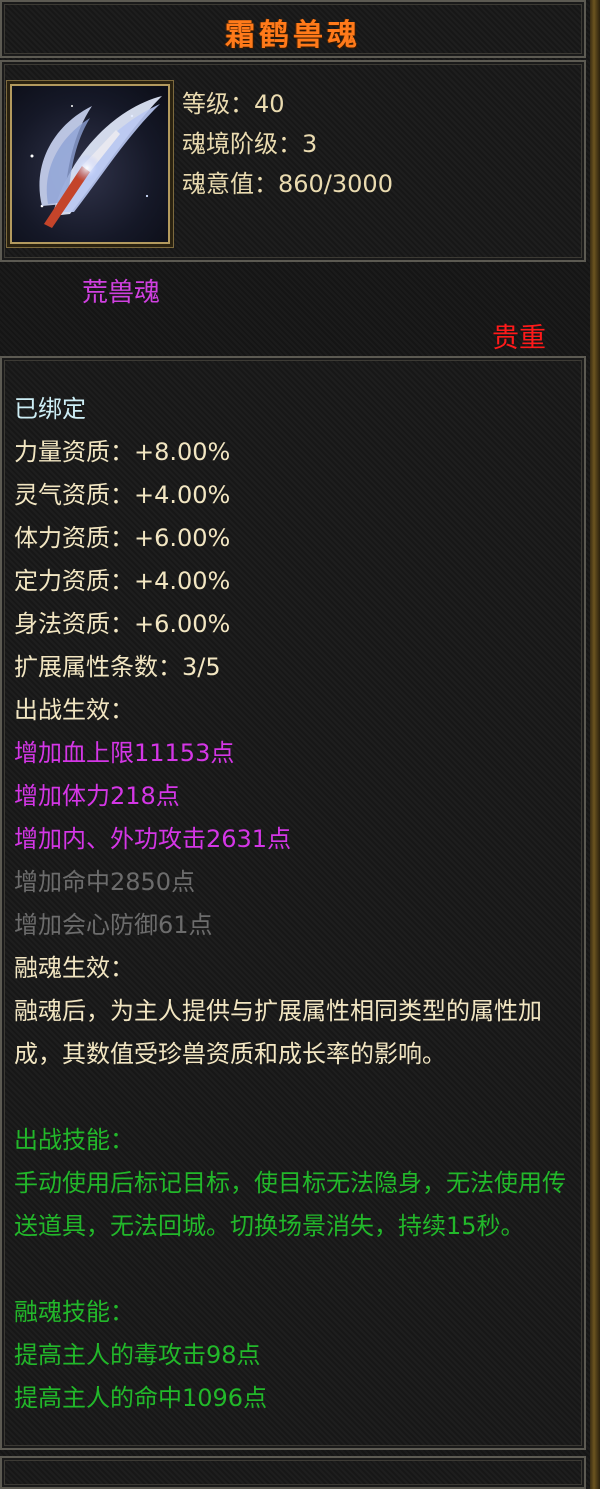  What do you see at coordinates (122, 624) in the screenshot?
I see `attribute-line: 身法资质：+6.00%` at bounding box center [122, 624].